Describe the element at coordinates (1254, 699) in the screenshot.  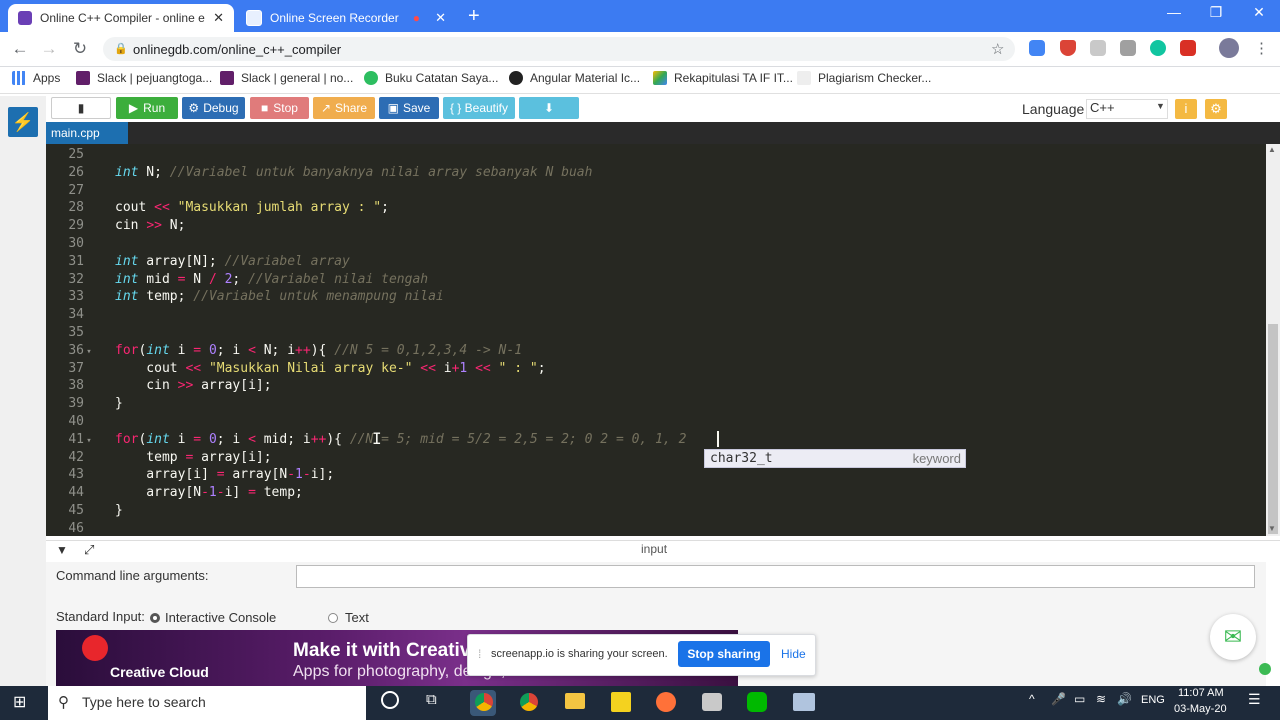
I see `notifications-icon: ☰` at that location.